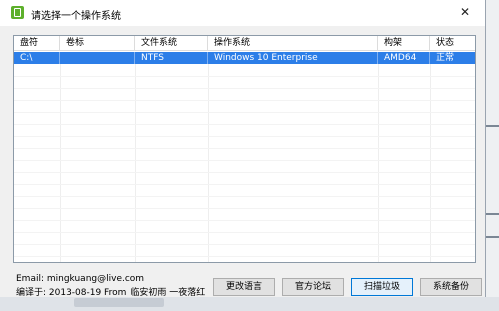 Image resolution: width=499 pixels, height=311 pixels. I want to click on app-icon, so click(17, 12).